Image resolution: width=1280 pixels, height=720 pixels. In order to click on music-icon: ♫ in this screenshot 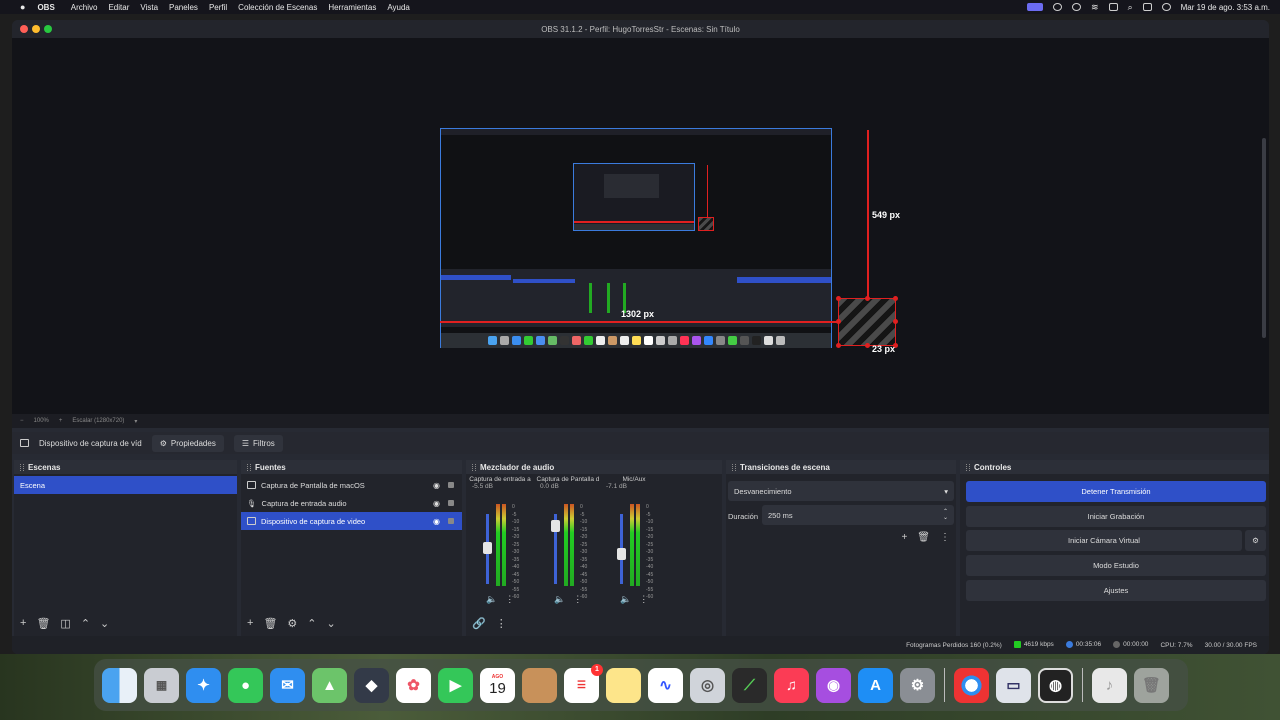, I will do `click(791, 685)`.